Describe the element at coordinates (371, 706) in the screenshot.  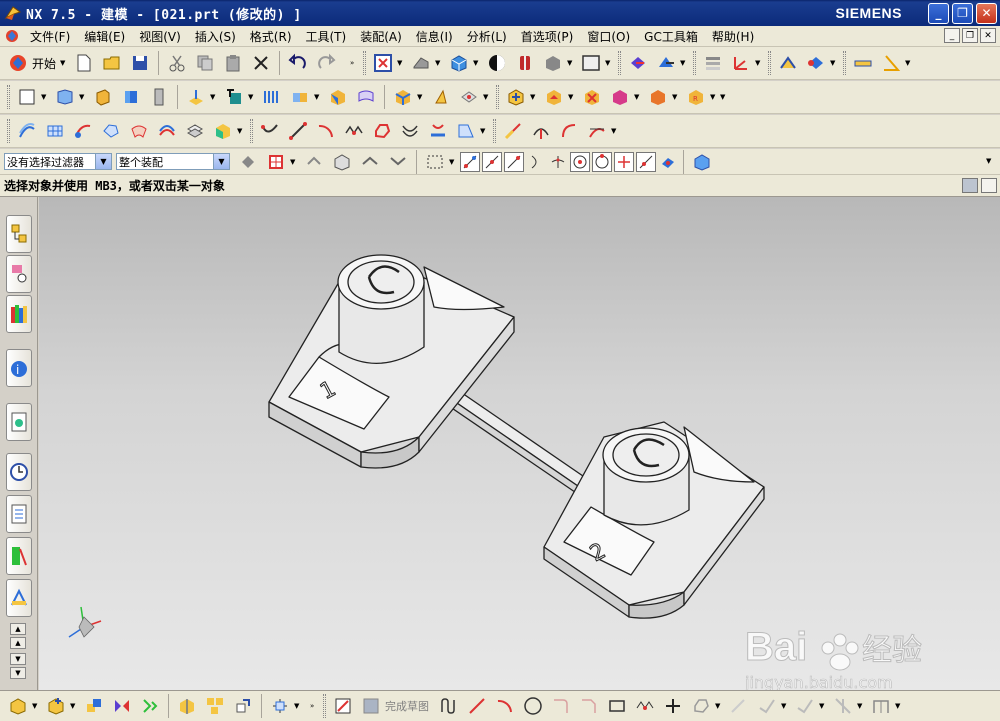
I see `finish-sketch-icon` at that location.